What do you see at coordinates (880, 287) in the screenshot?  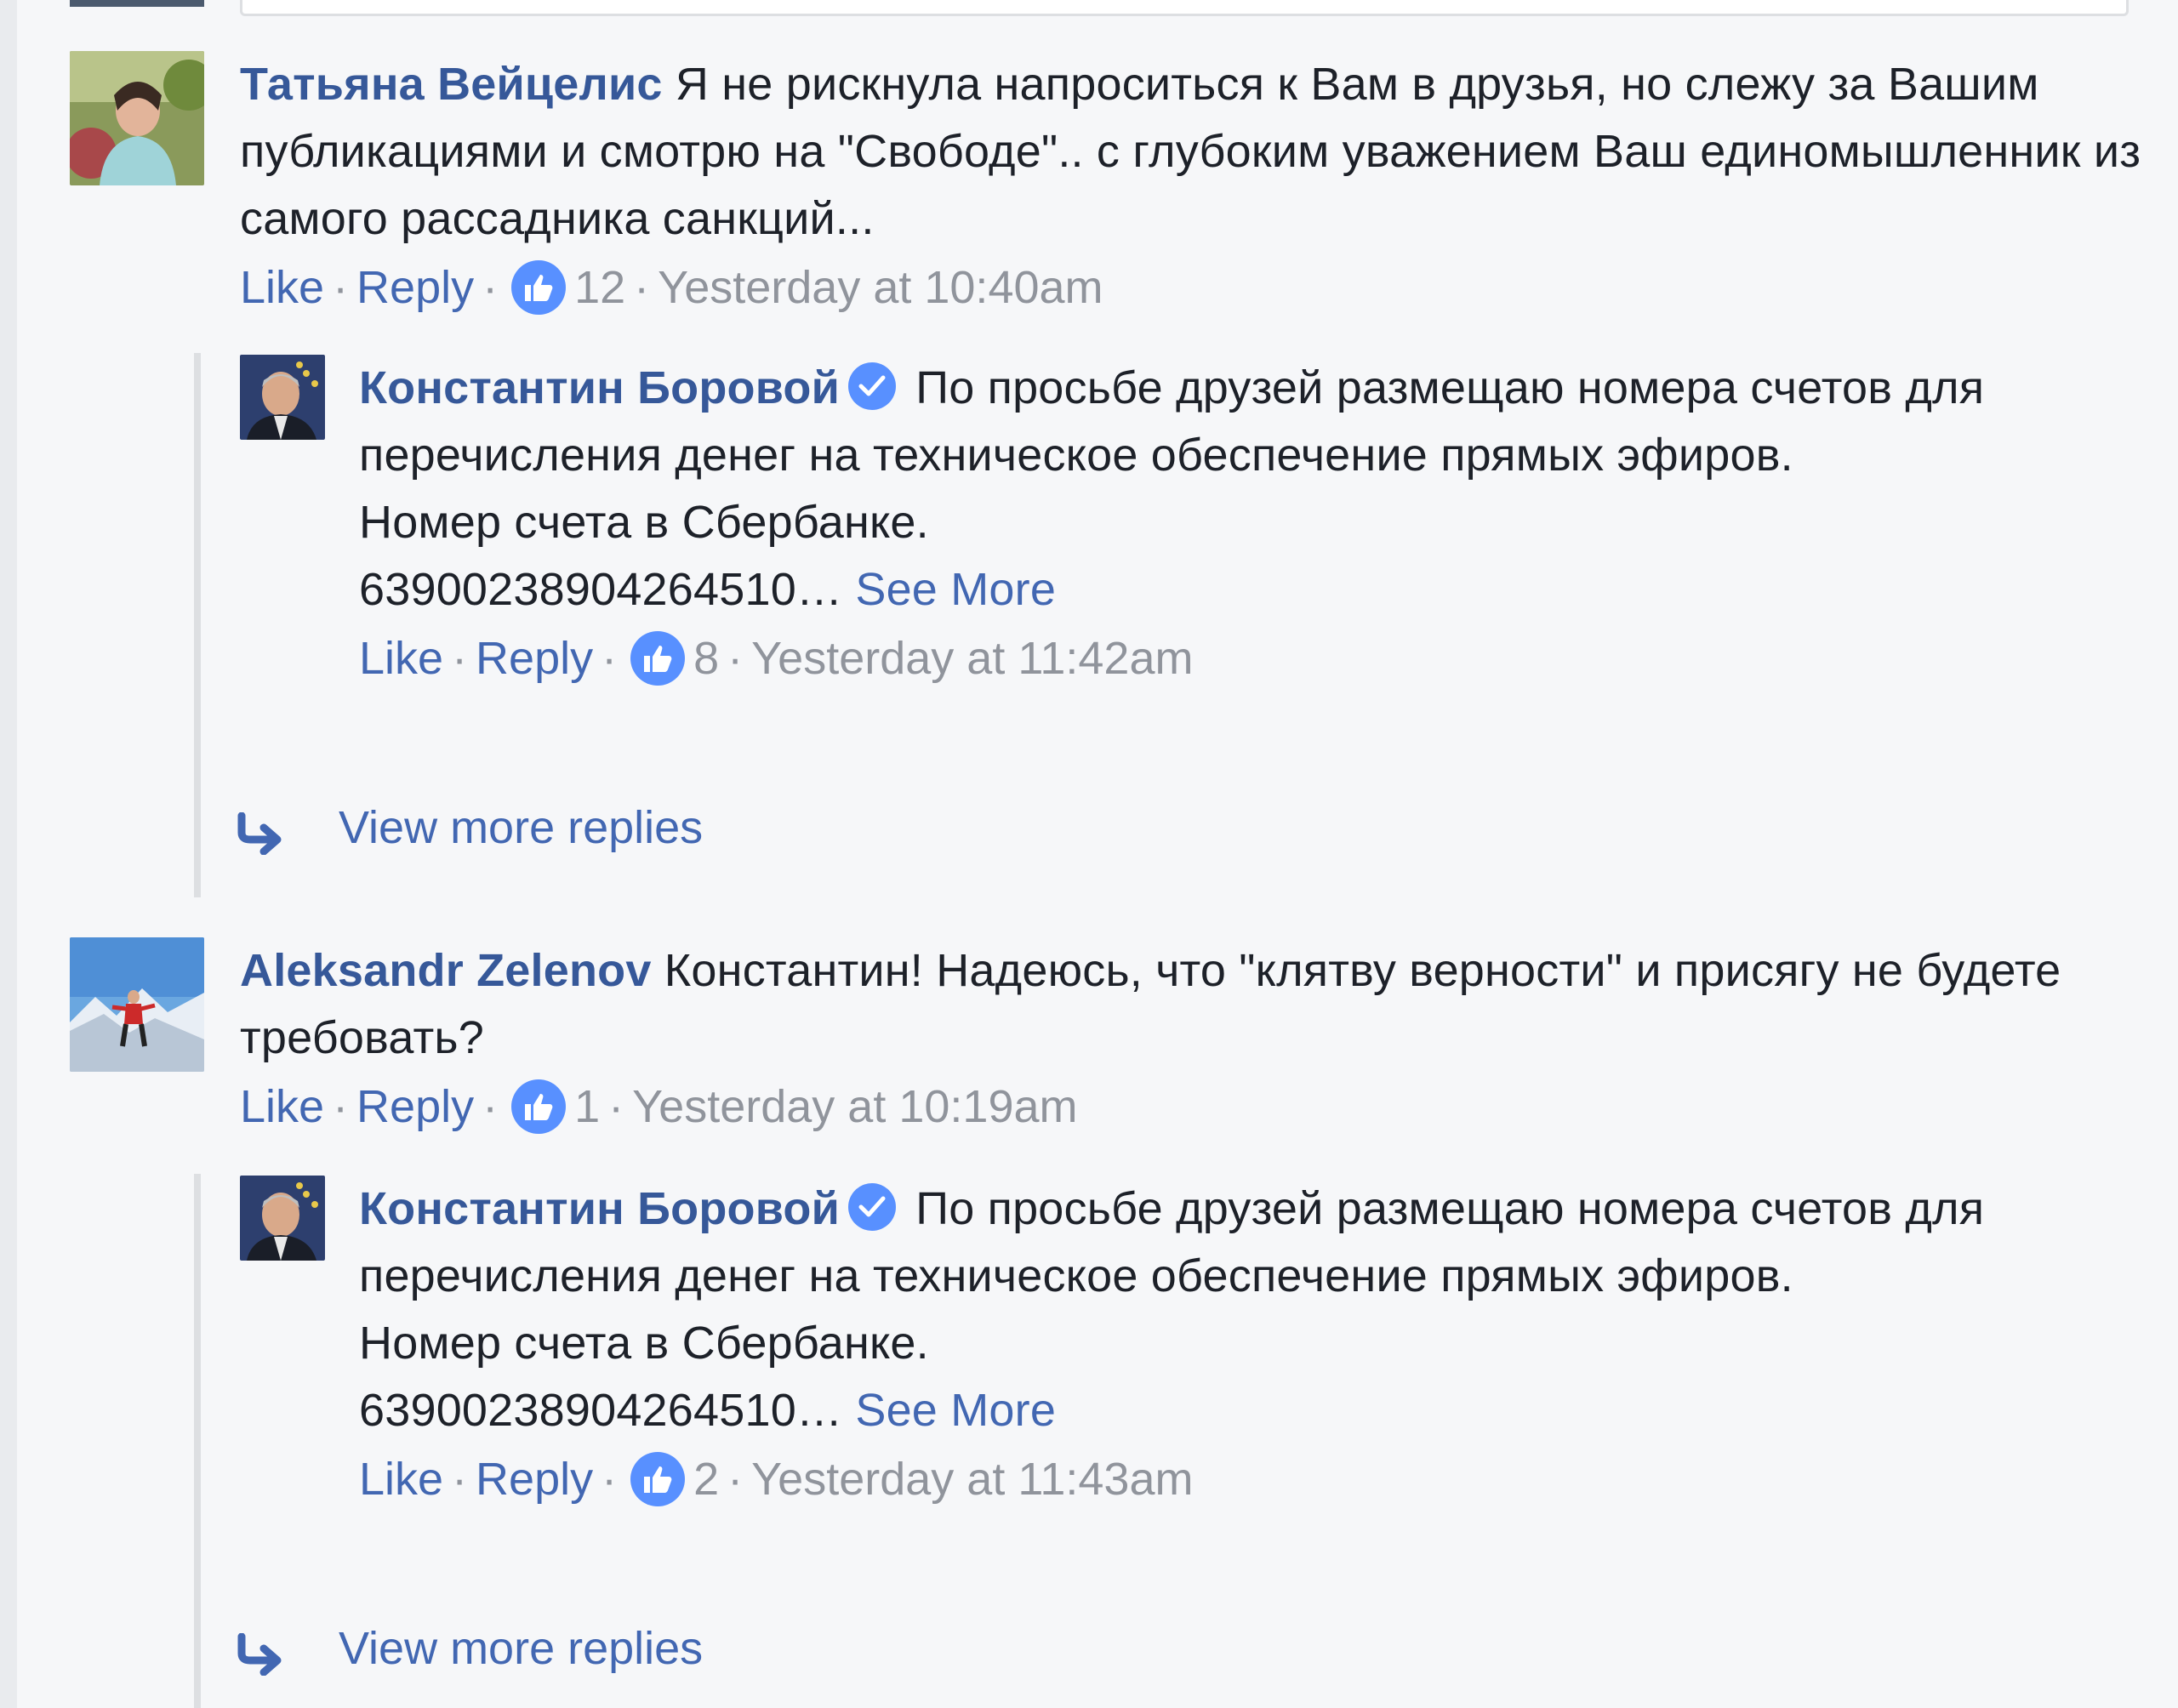 I see `comment-timestamp: Yesterday at 10:40am` at bounding box center [880, 287].